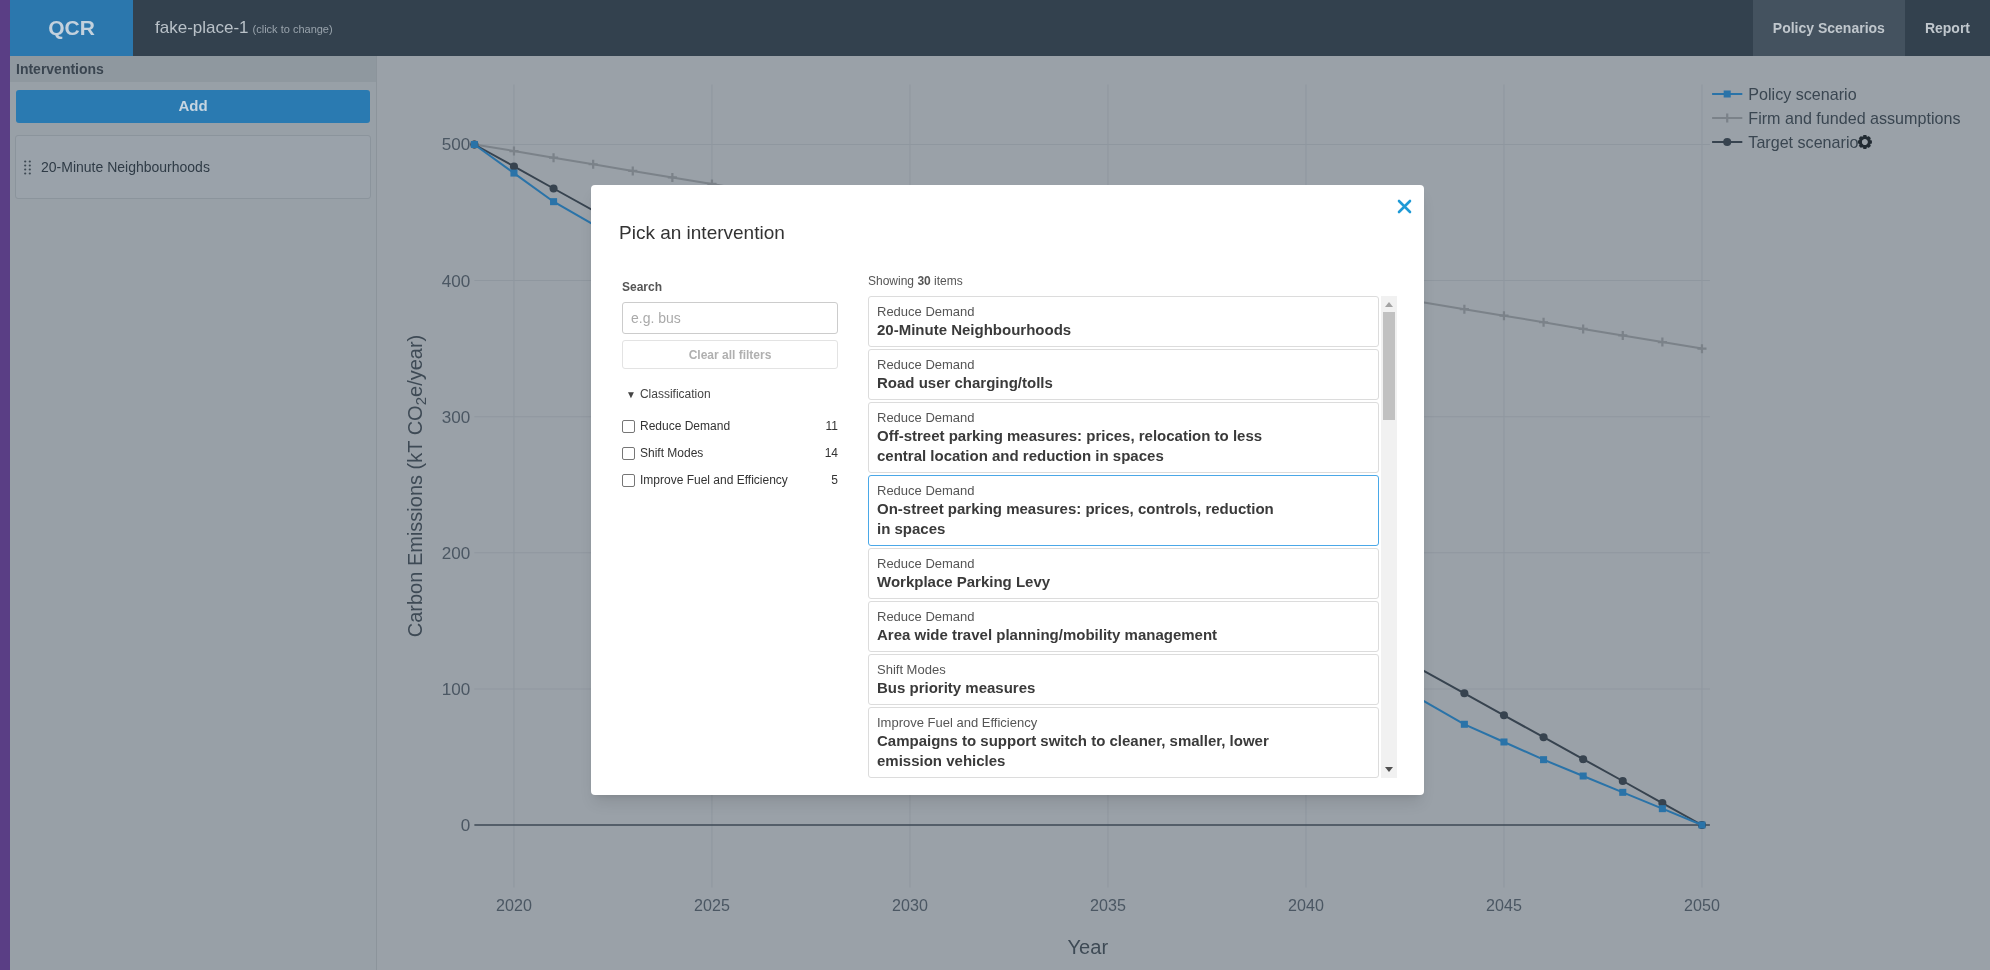  I want to click on option-title: Bus priority measures, so click(957, 688).